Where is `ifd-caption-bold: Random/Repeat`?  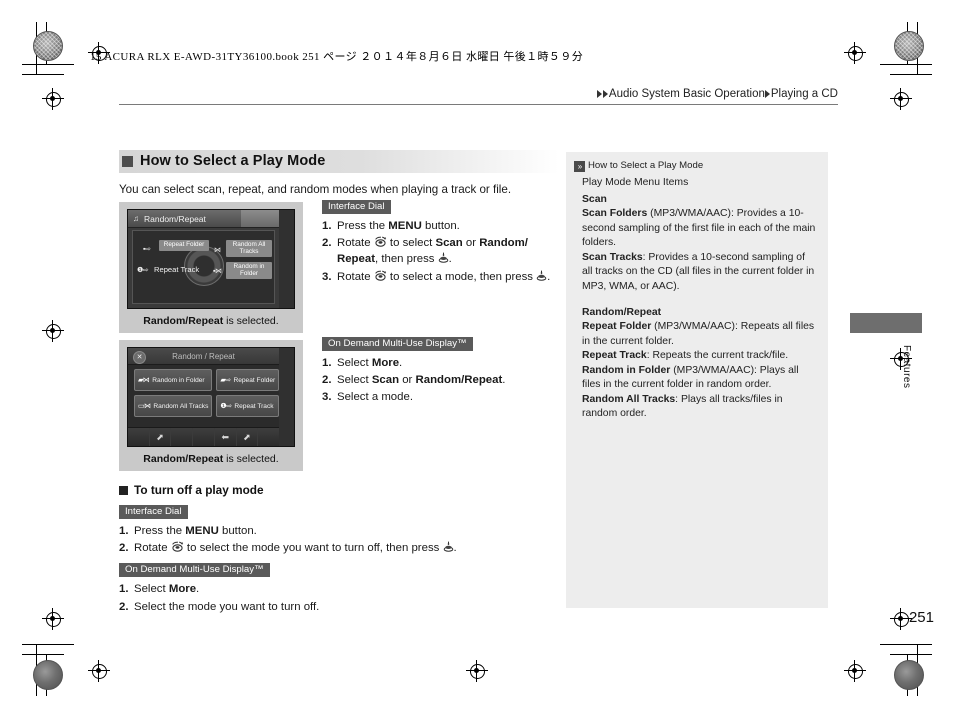
ifd-caption-bold: Random/Repeat is located at coordinates (183, 321).